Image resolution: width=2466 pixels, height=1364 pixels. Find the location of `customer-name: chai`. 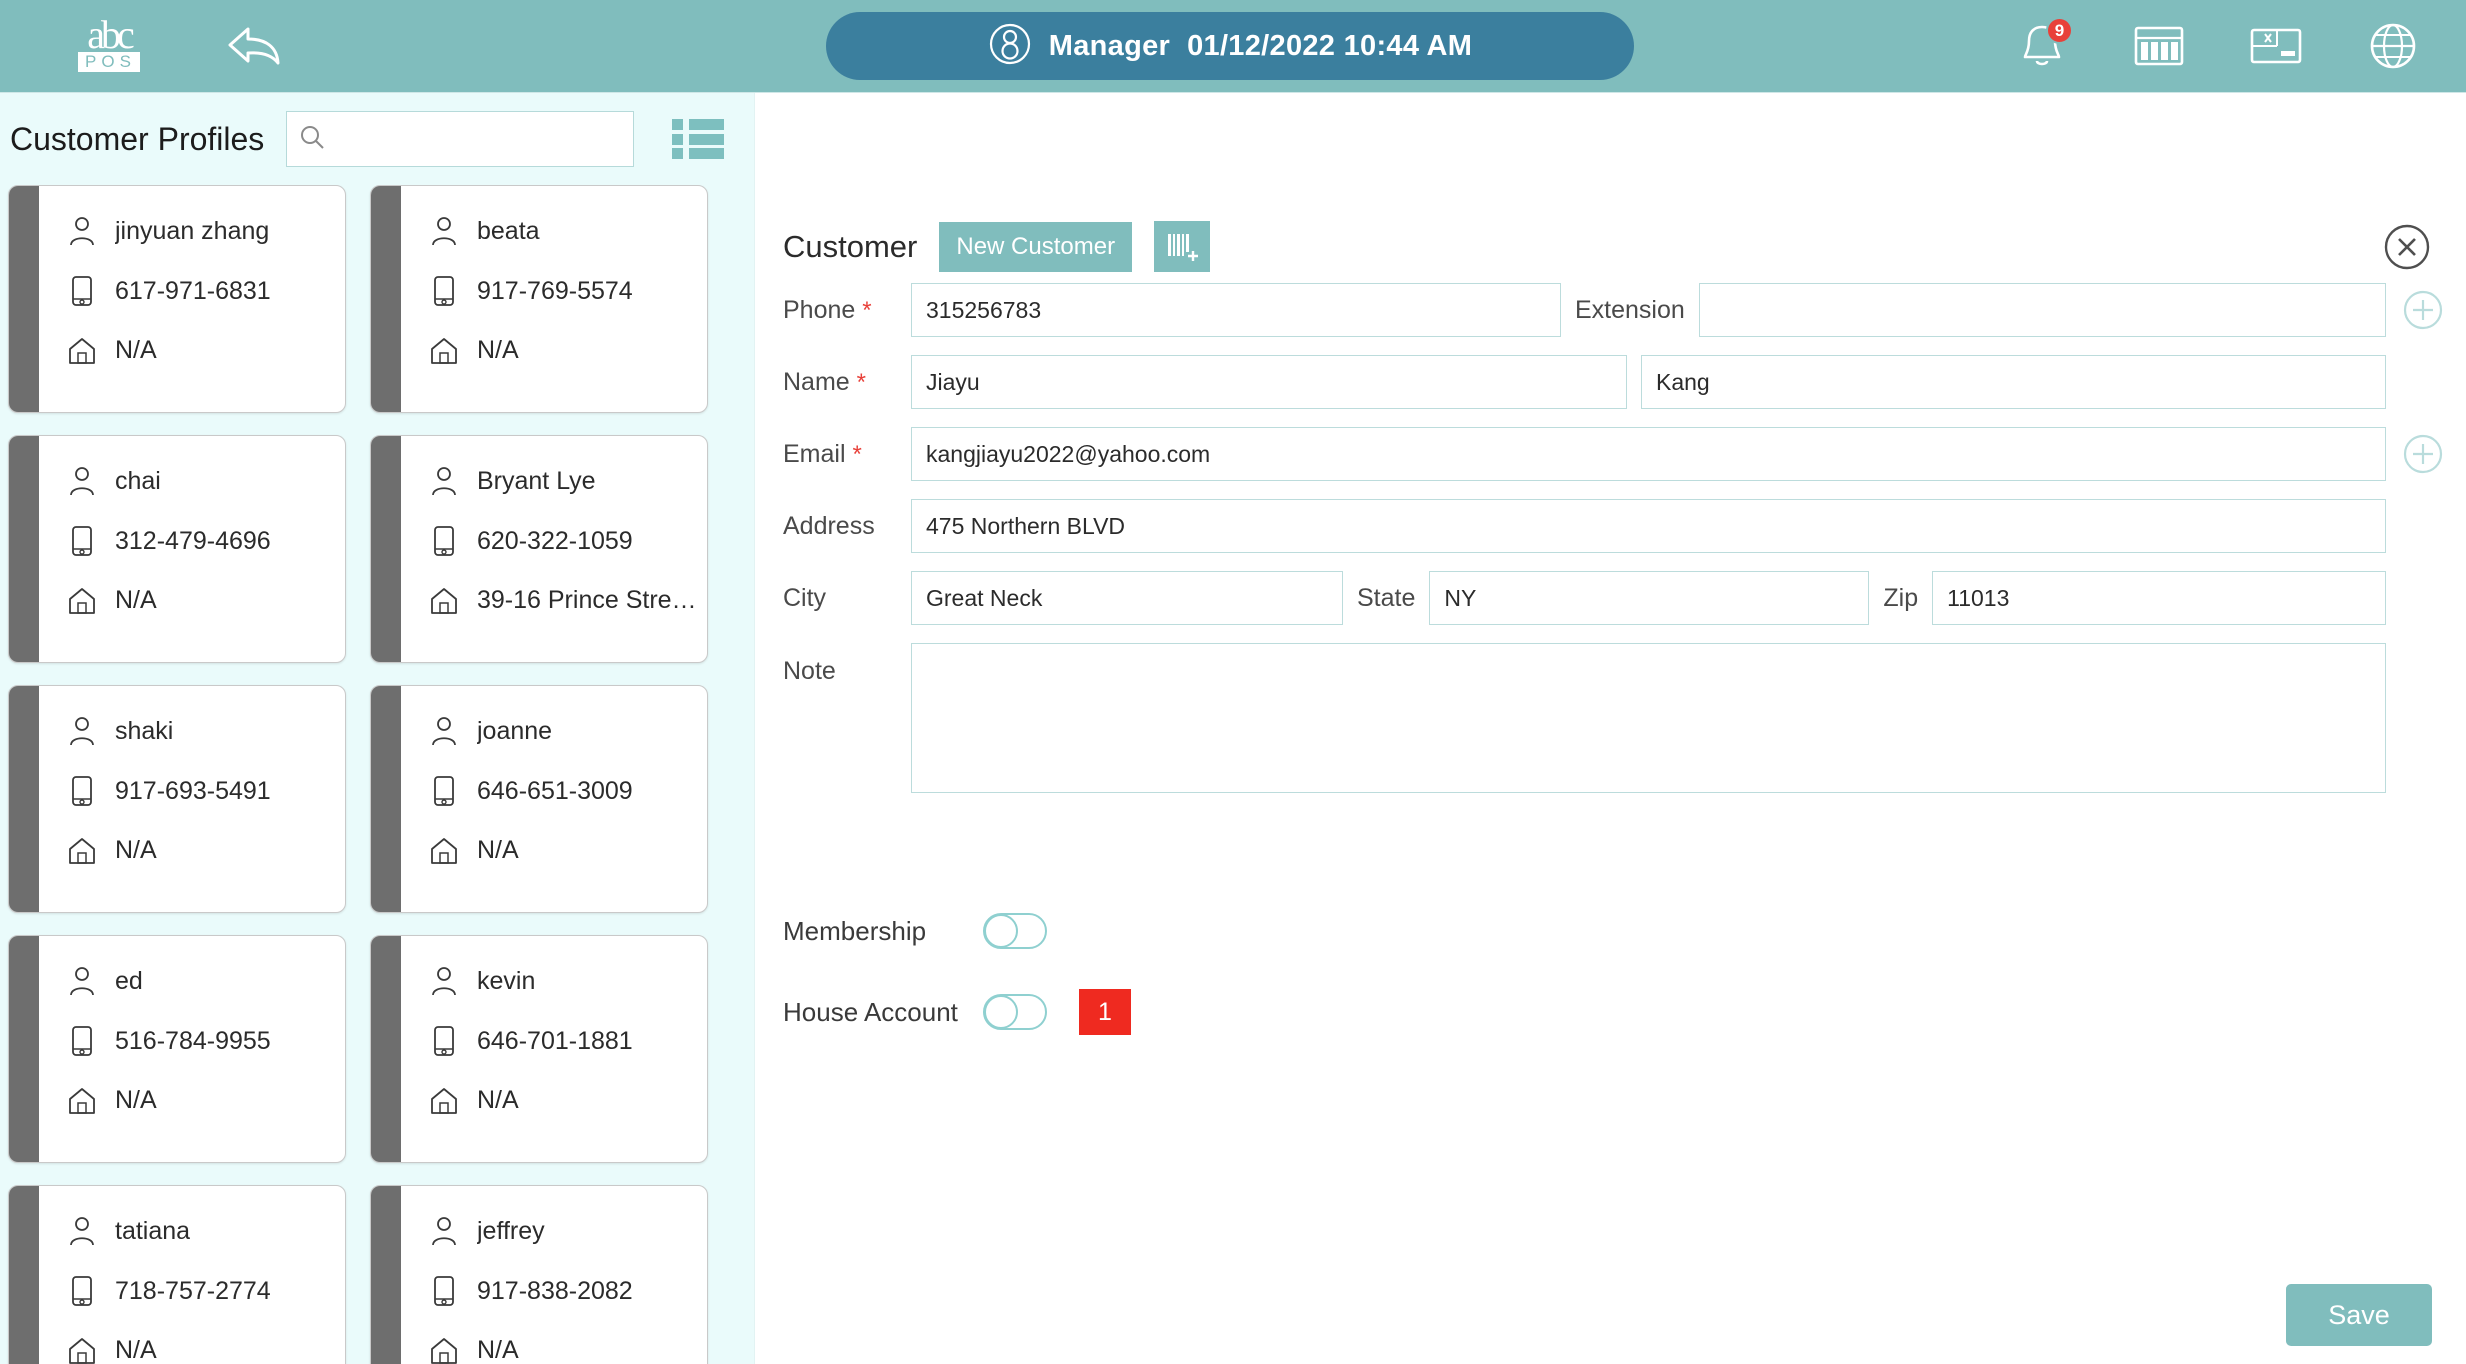

customer-name: chai is located at coordinates (138, 480).